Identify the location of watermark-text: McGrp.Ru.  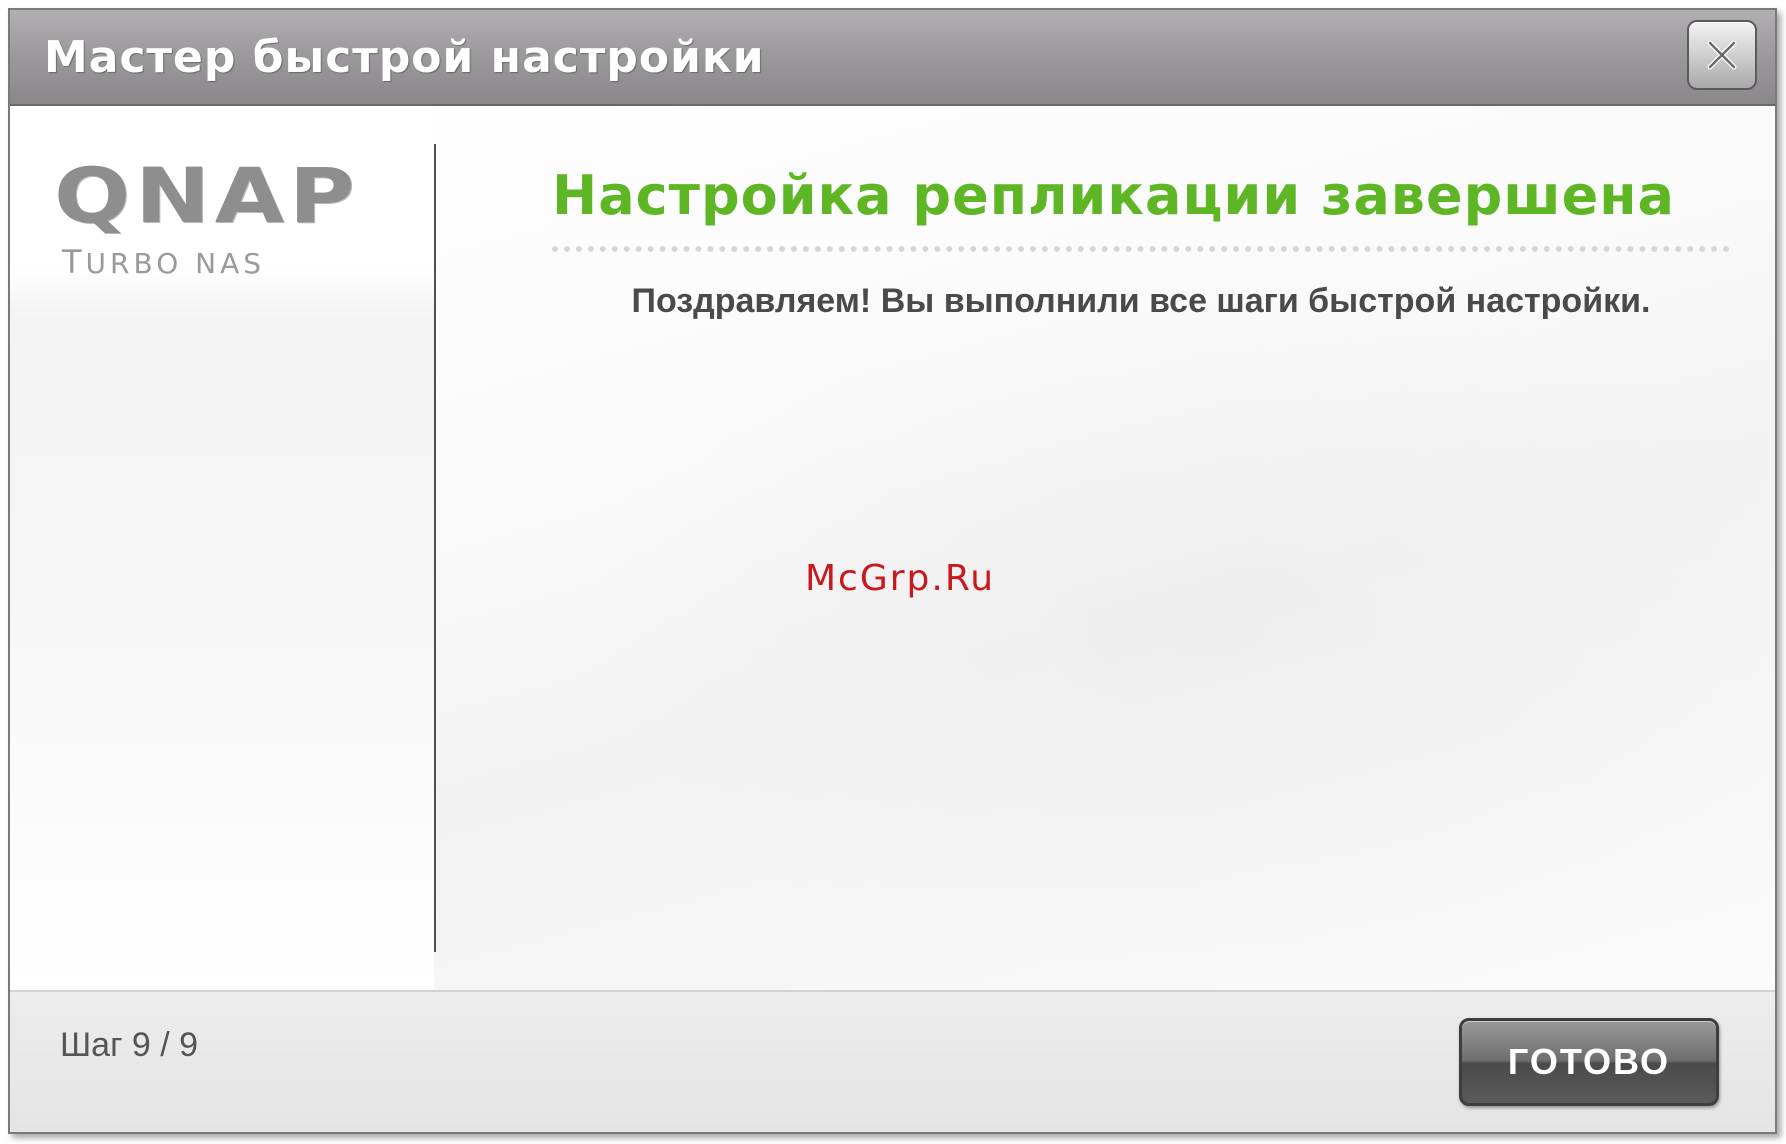
(900, 578).